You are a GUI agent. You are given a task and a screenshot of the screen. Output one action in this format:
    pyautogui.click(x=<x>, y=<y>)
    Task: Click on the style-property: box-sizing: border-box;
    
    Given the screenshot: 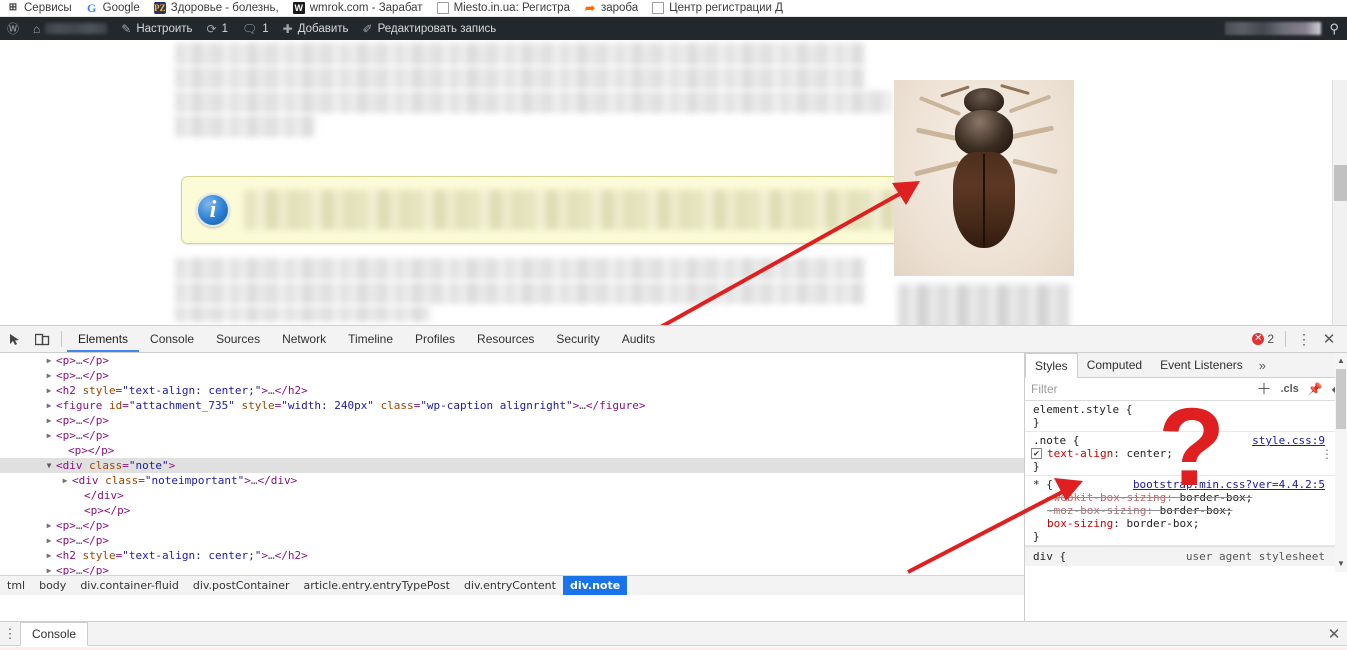 What is the action you would take?
    pyautogui.click(x=1186, y=523)
    